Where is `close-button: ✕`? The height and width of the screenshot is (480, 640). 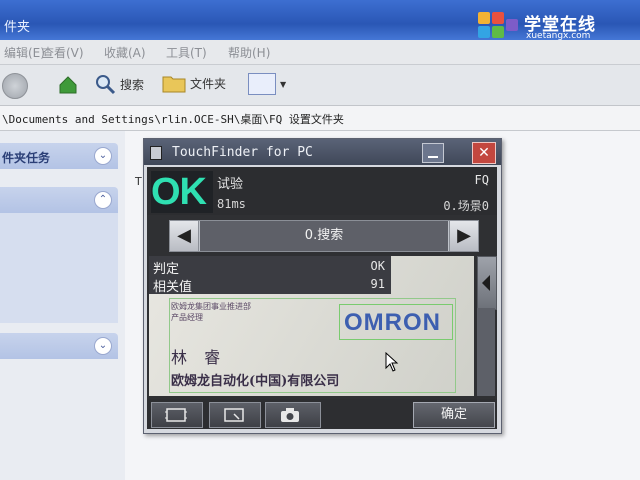 close-button: ✕ is located at coordinates (484, 153).